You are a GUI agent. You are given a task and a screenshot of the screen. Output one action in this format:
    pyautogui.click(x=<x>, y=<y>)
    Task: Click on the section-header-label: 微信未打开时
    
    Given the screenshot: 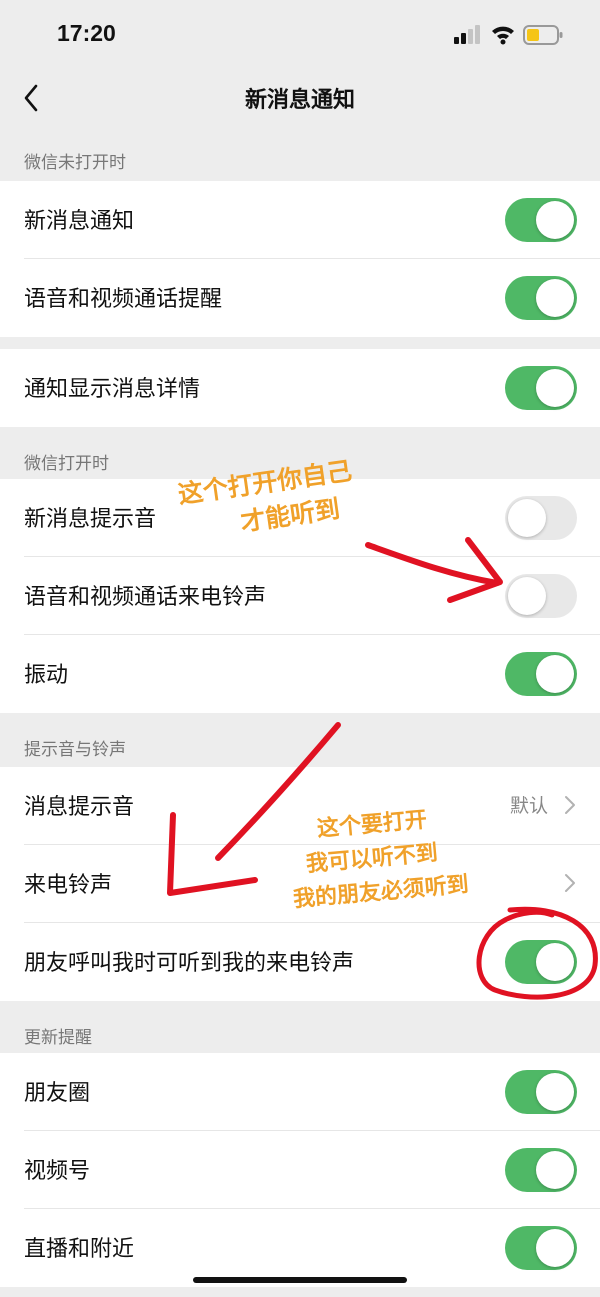 What is the action you would take?
    pyautogui.click(x=75, y=163)
    